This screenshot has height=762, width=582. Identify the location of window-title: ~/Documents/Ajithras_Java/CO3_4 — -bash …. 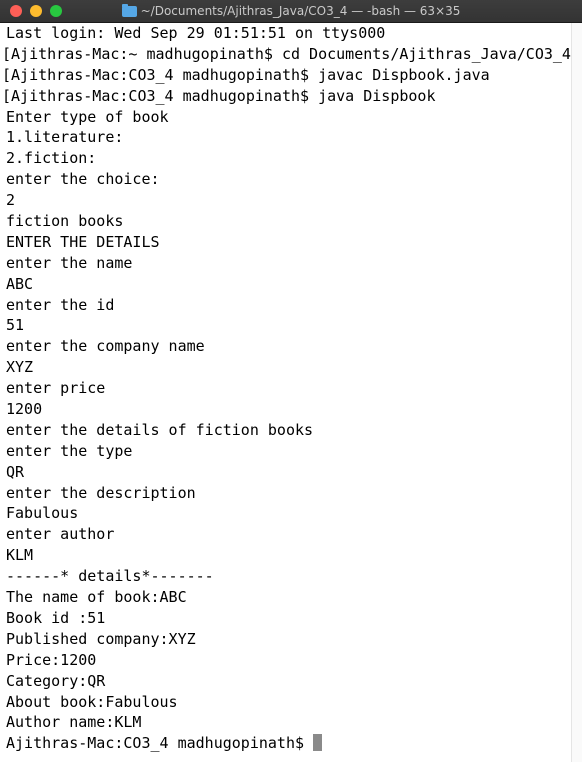
(300, 11).